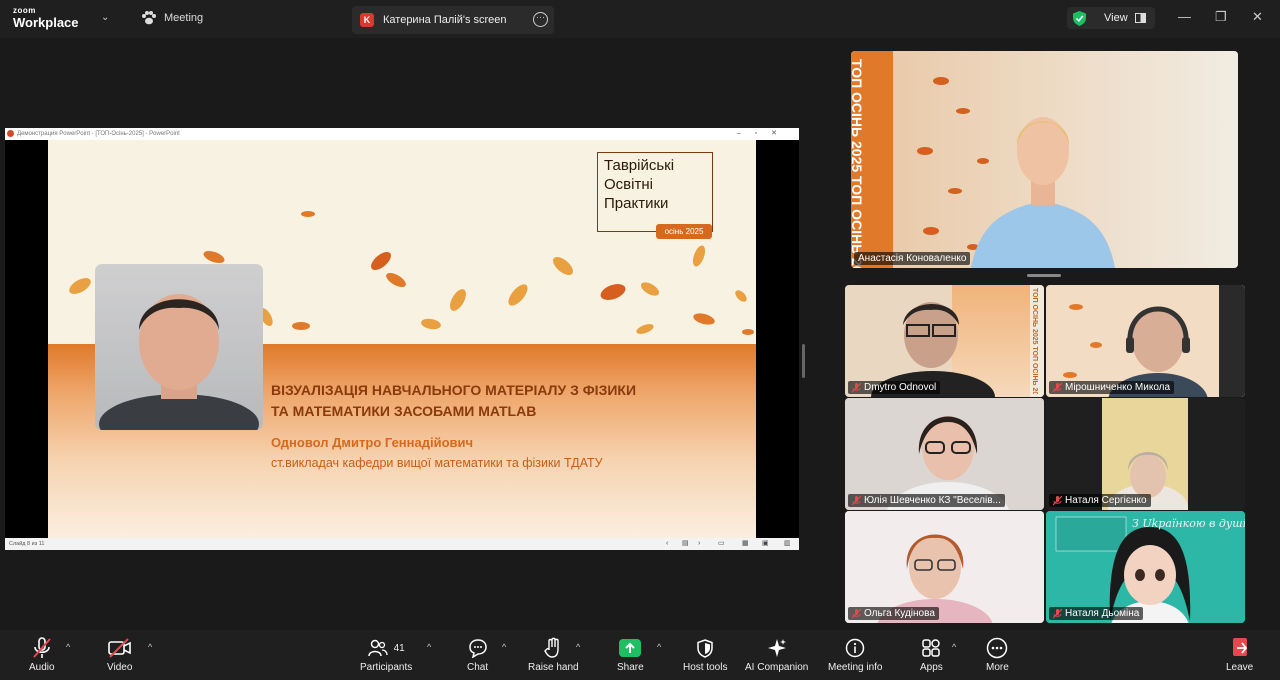 The height and width of the screenshot is (680, 1280). What do you see at coordinates (1145, 454) in the screenshot?
I see `participant-tile: Наталя Сергієнко` at bounding box center [1145, 454].